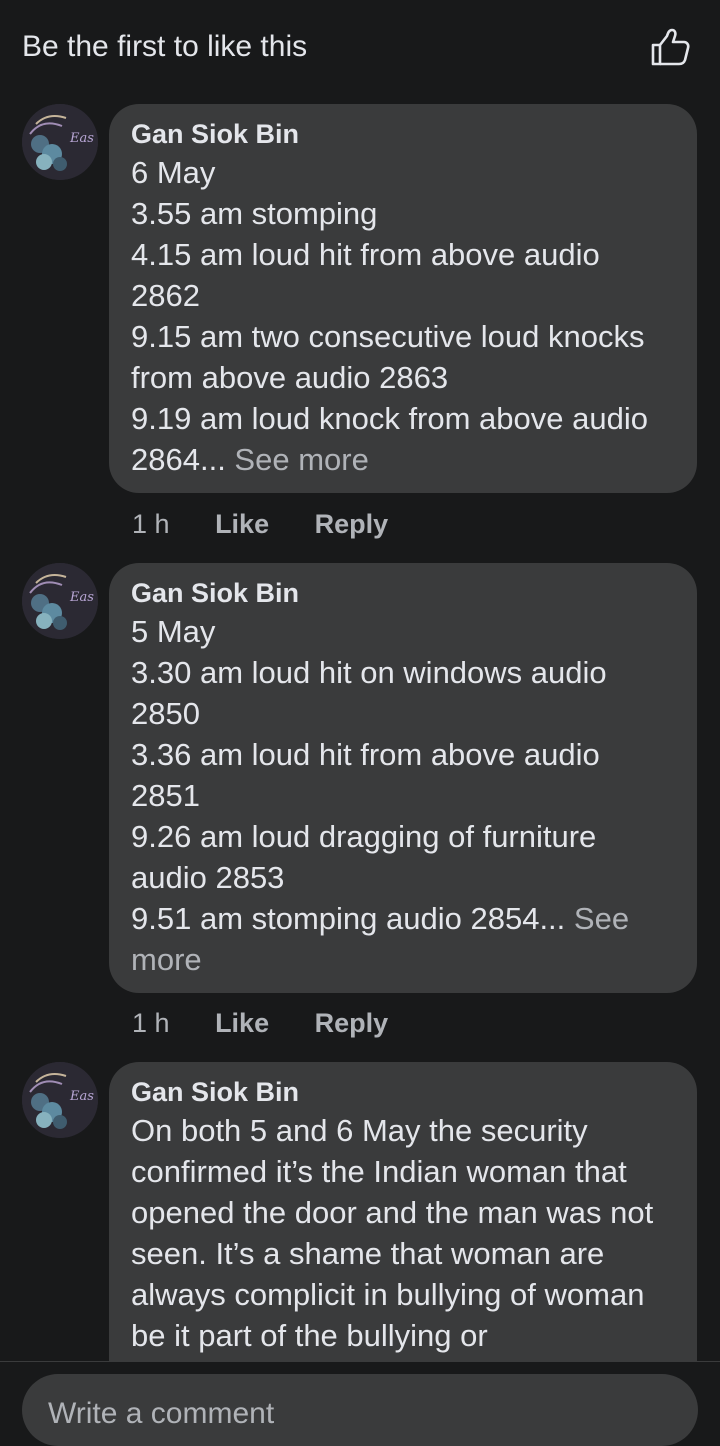 The width and height of the screenshot is (720, 1446). Describe the element at coordinates (360, 1410) in the screenshot. I see `write-comment-input: Write a comment` at that location.